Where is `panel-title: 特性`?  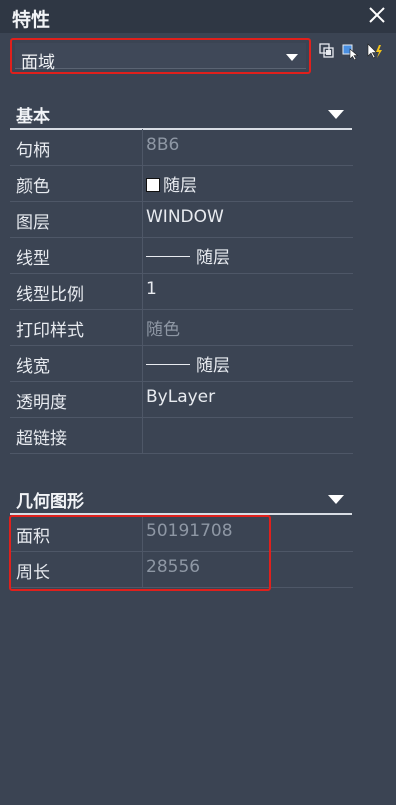
panel-title: 特性 is located at coordinates (31, 20).